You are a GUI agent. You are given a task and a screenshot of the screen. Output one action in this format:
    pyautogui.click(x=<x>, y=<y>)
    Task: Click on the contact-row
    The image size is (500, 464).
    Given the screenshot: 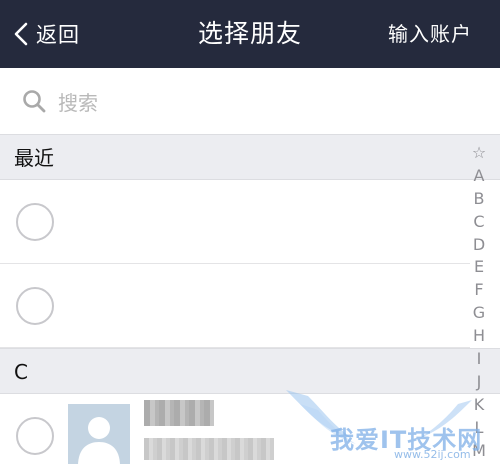 What is the action you would take?
    pyautogui.click(x=235, y=429)
    